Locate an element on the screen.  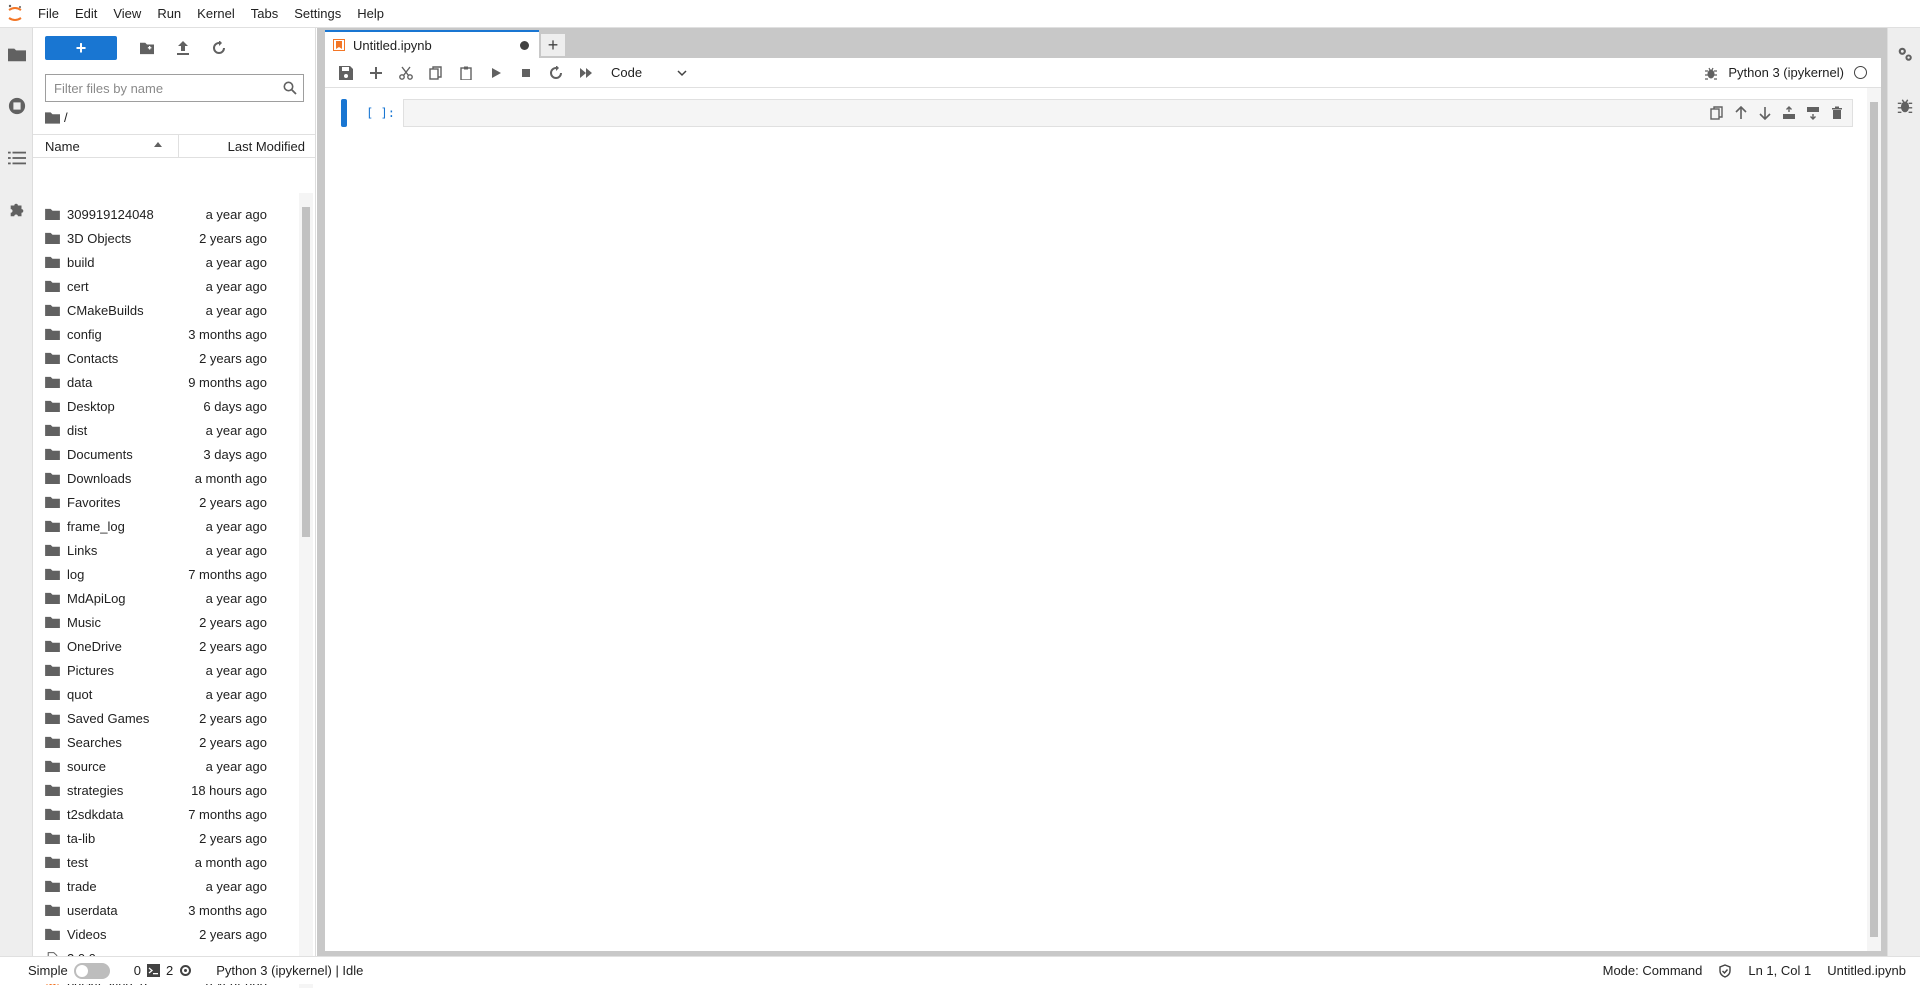
menu-view: View is located at coordinates (127, 14).